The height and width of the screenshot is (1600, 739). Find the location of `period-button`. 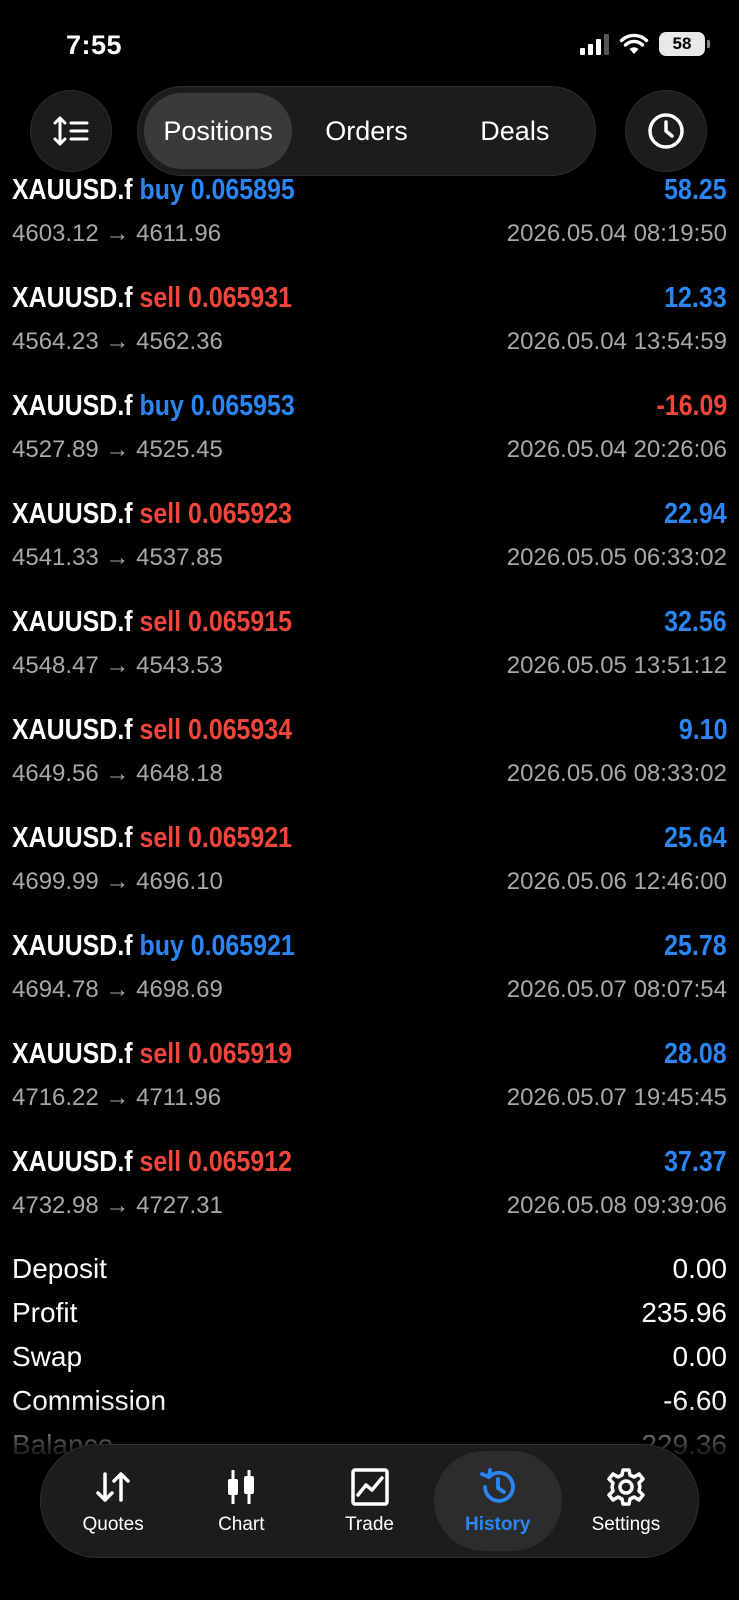

period-button is located at coordinates (666, 131).